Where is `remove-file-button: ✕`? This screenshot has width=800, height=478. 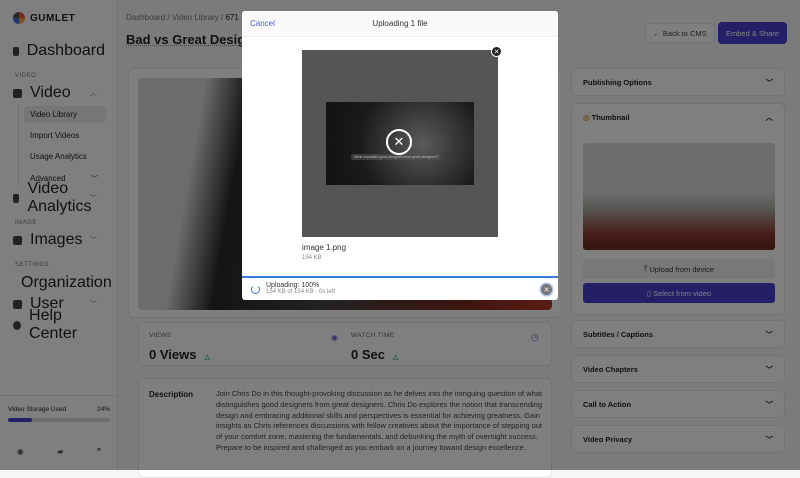
remove-file-button: ✕ is located at coordinates (496, 51).